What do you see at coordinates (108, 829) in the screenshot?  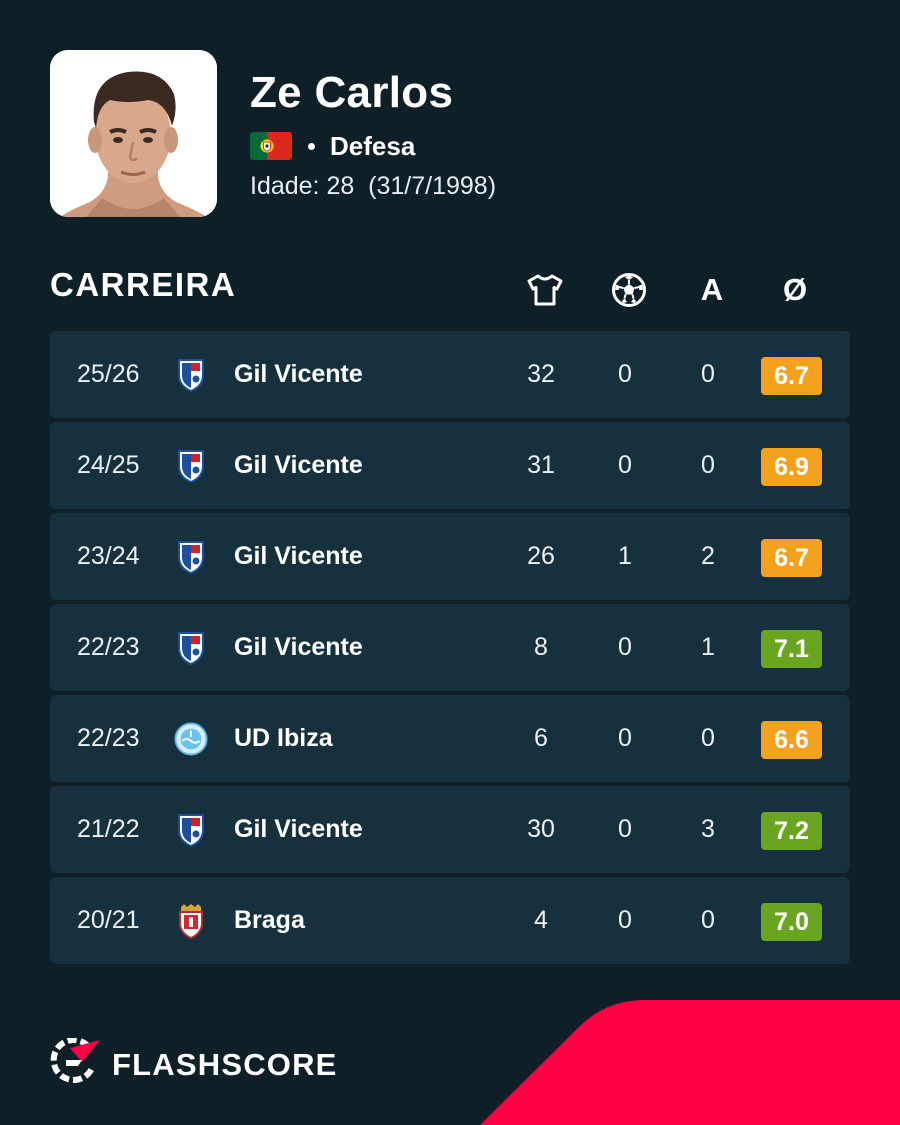 I see `season: 21/22` at bounding box center [108, 829].